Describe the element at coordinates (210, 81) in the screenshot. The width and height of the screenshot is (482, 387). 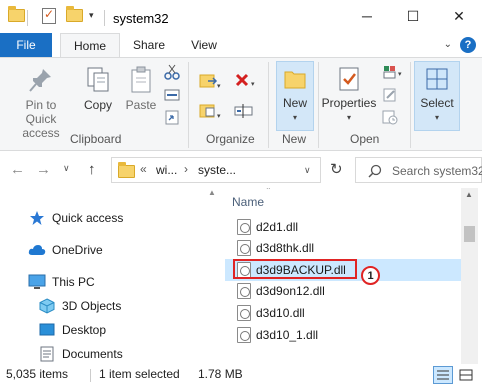
I see `move-to-icon: ▾` at that location.